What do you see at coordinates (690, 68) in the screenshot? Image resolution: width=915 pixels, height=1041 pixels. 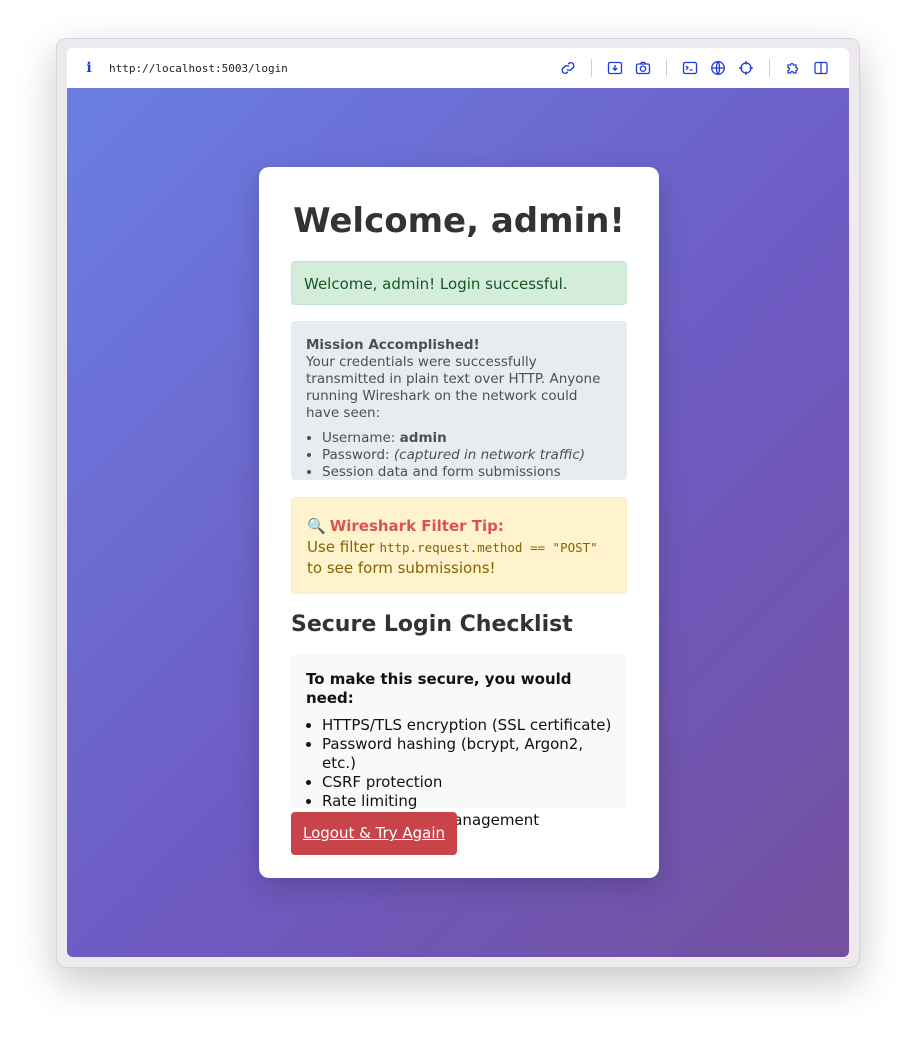 I see `terminal-icon` at bounding box center [690, 68].